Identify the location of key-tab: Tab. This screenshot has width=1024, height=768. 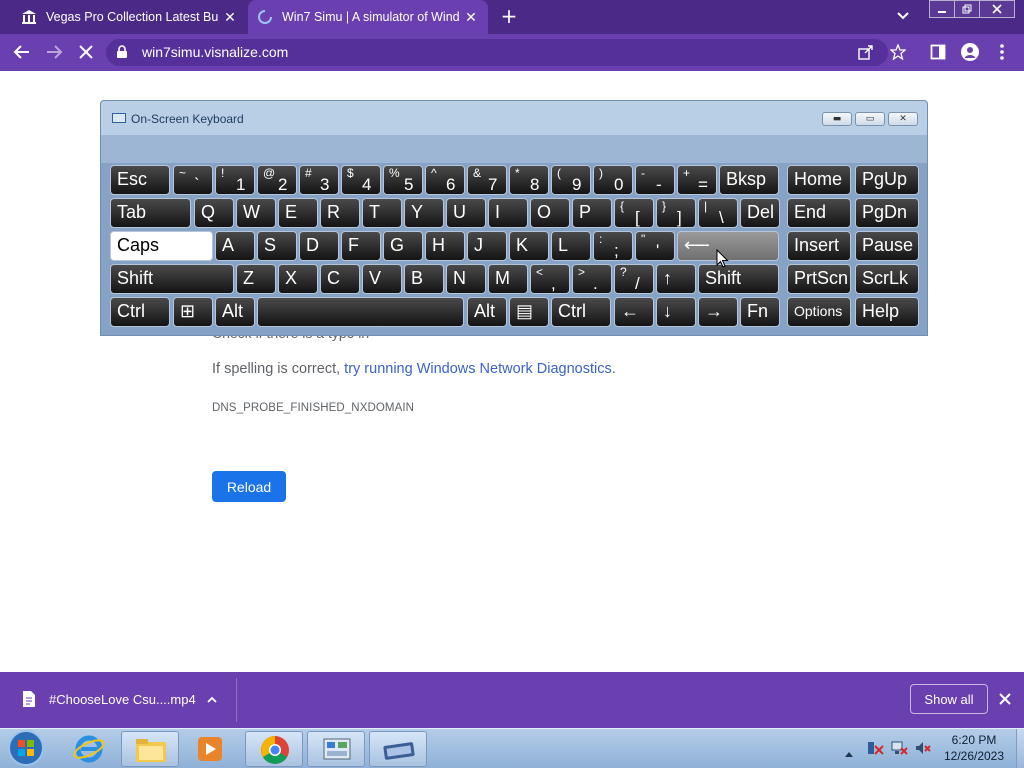
(150, 213).